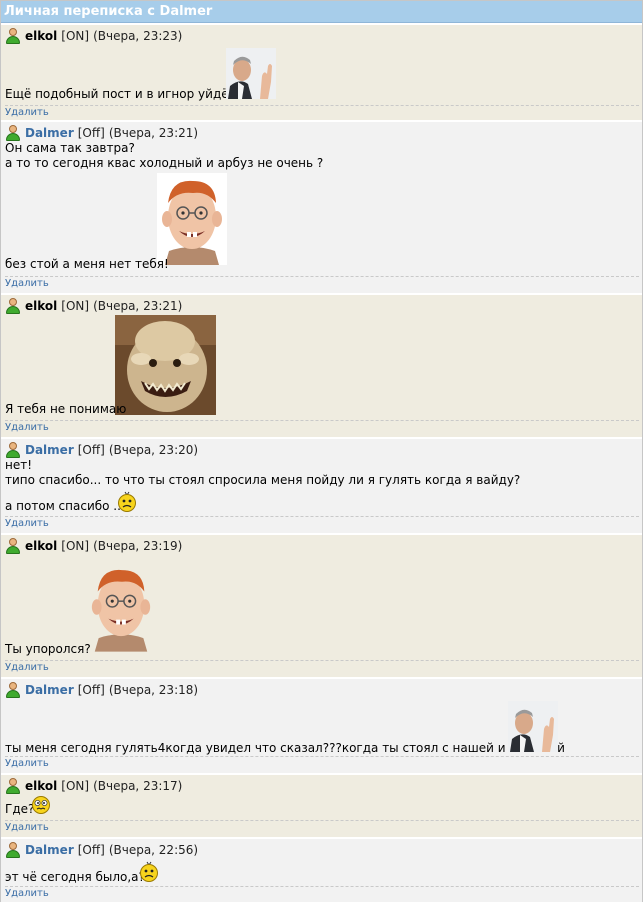  I want to click on message-meta: Dalmer [Off] (Вчера, 22:56), so click(322, 850).